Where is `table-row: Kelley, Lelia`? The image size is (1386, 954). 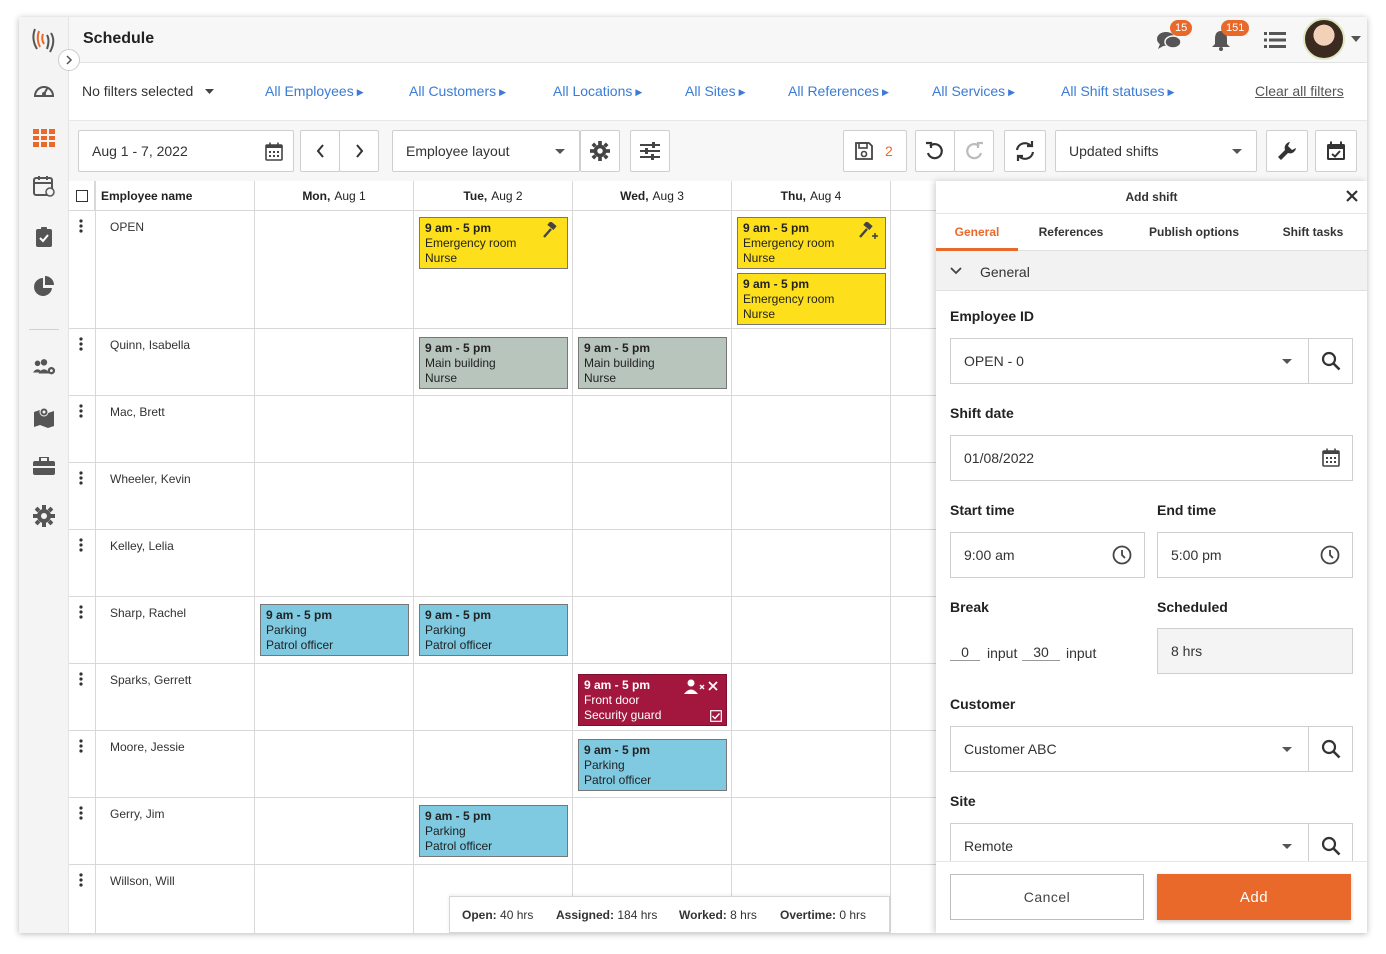
table-row: Kelley, Lelia is located at coordinates (503, 563).